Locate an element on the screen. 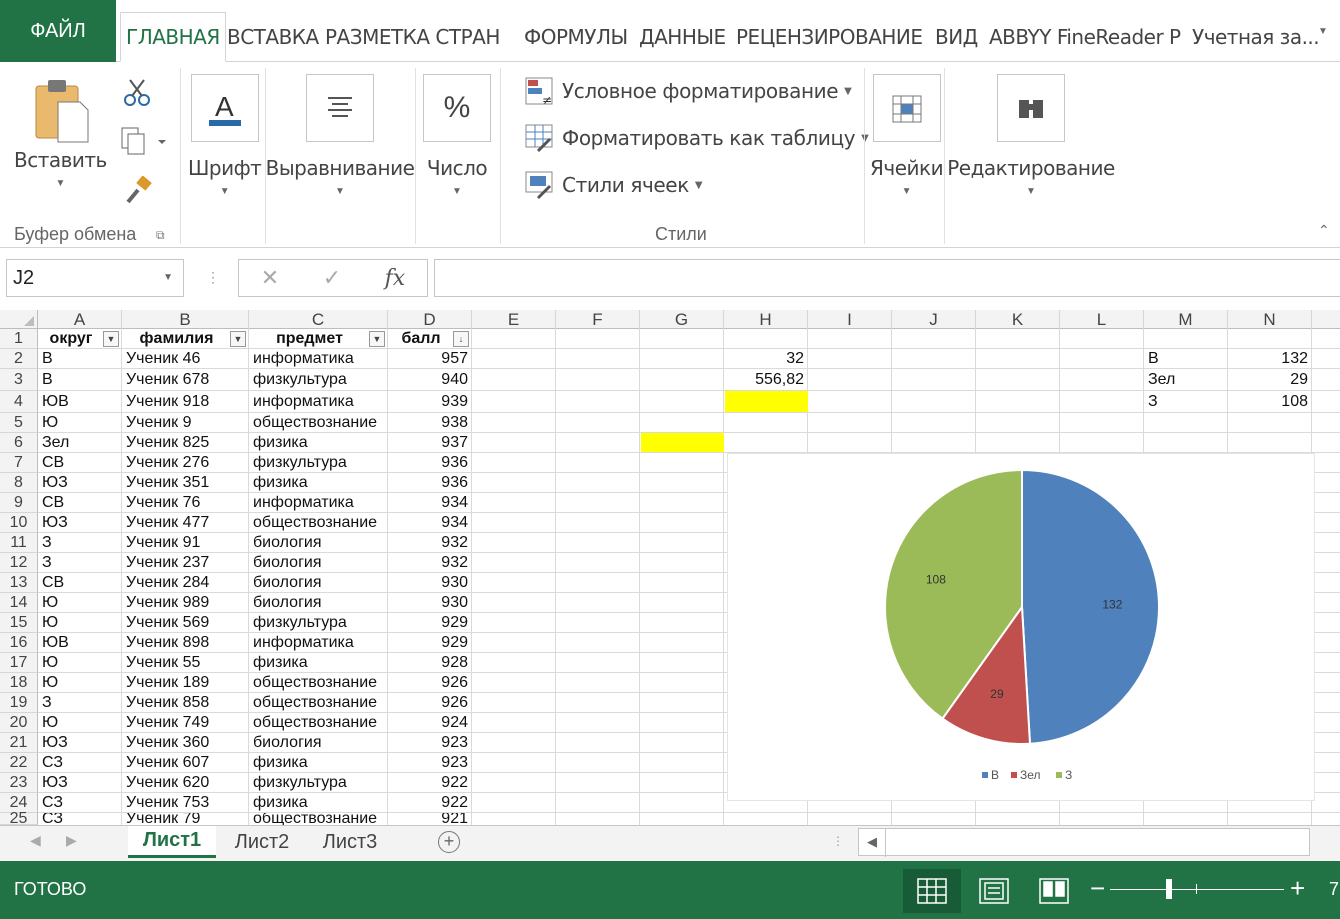  table-header-cell: балл is located at coordinates (421, 339).